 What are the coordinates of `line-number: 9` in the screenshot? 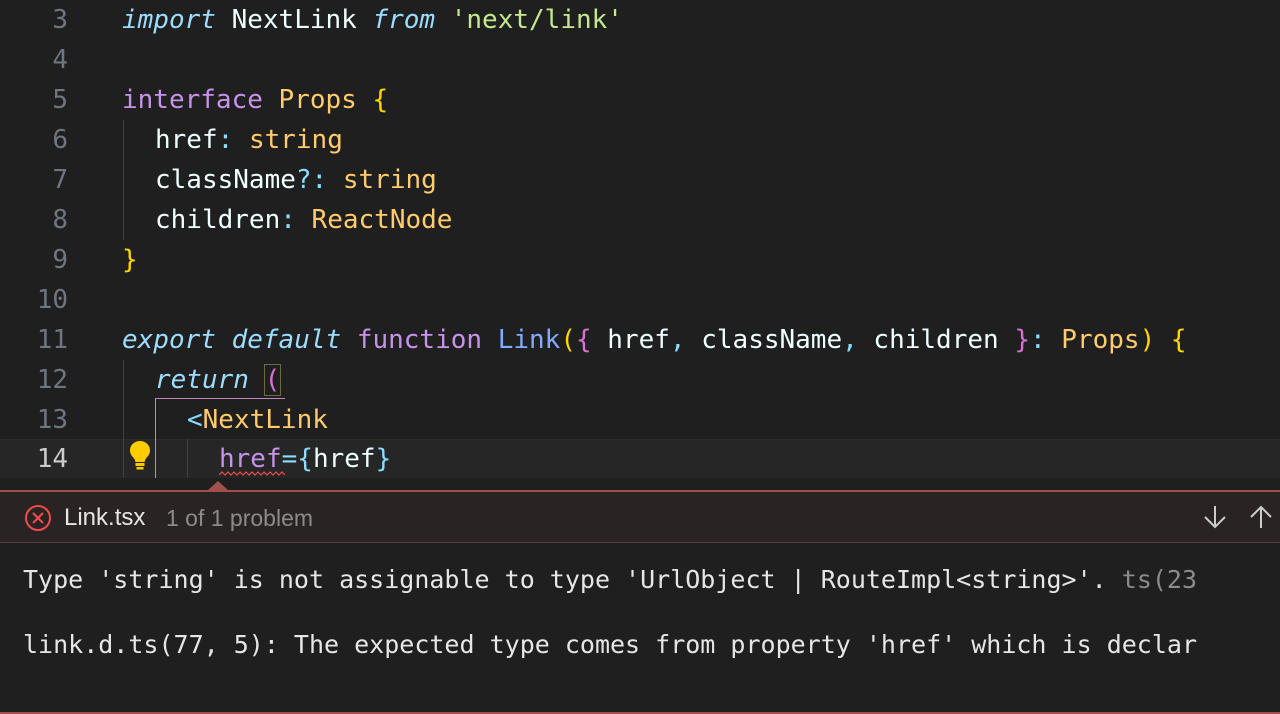 It's located at (60, 260).